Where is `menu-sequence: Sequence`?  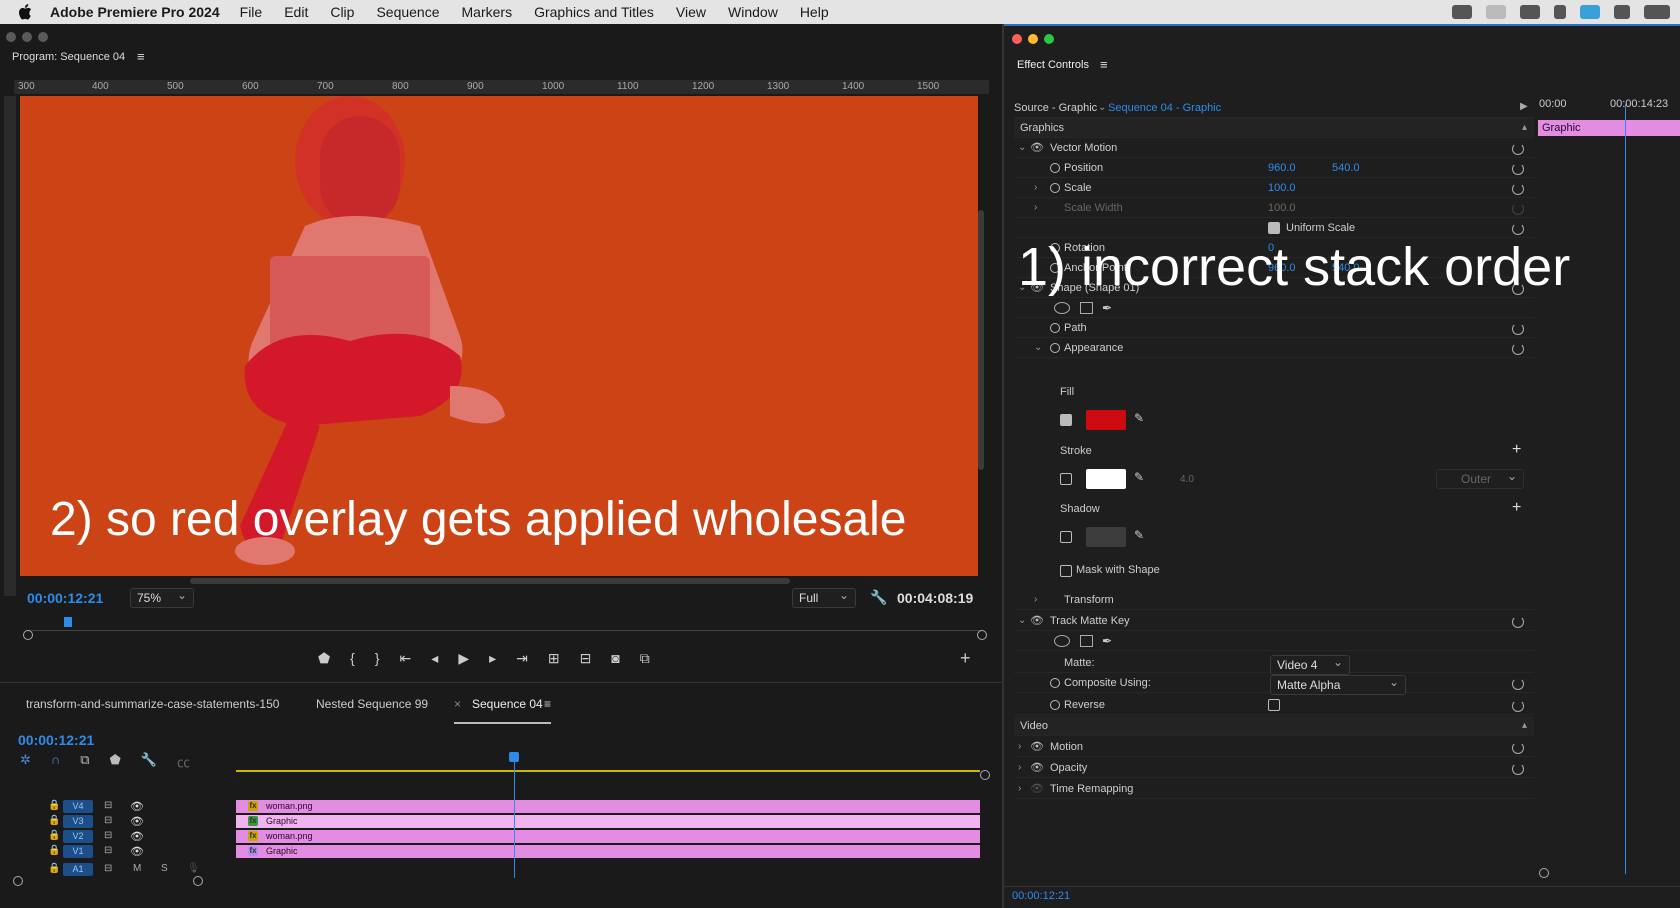
menu-sequence: Sequence is located at coordinates (407, 12).